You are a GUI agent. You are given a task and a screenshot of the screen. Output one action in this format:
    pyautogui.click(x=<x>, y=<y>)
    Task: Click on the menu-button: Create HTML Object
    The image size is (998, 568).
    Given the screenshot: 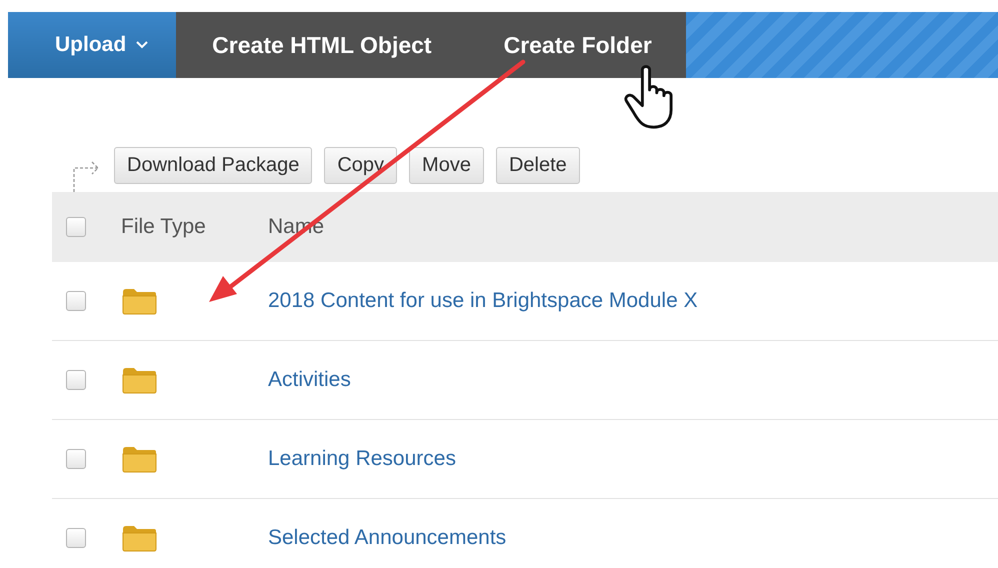 What is the action you would take?
    pyautogui.click(x=322, y=45)
    